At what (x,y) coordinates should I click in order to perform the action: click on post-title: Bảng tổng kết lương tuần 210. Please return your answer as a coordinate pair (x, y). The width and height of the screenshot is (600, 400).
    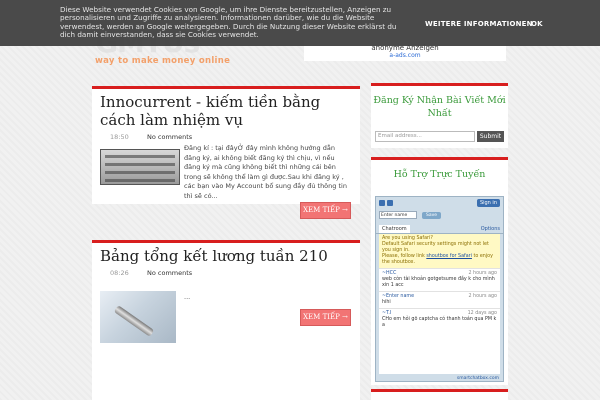
    Looking at the image, I should click on (226, 254).